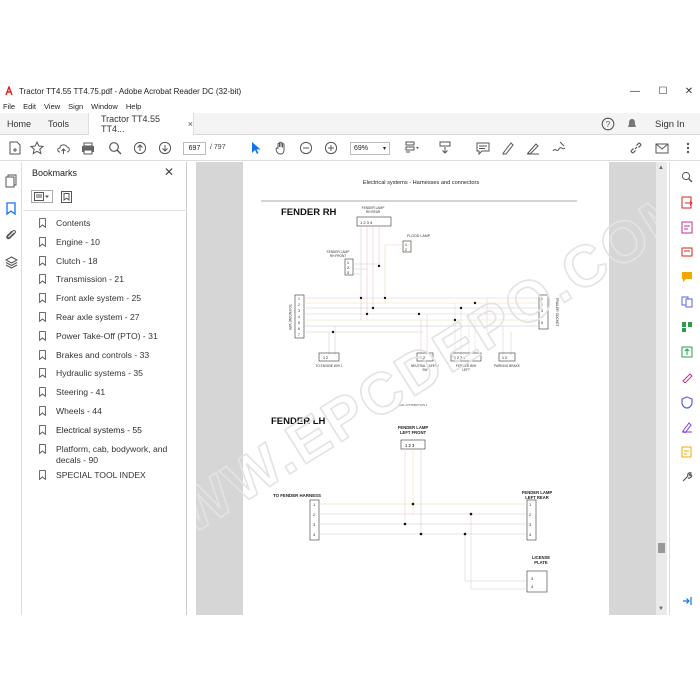 Image resolution: width=700 pixels, height=700 pixels. I want to click on send-for-review-icon, so click(687, 452).